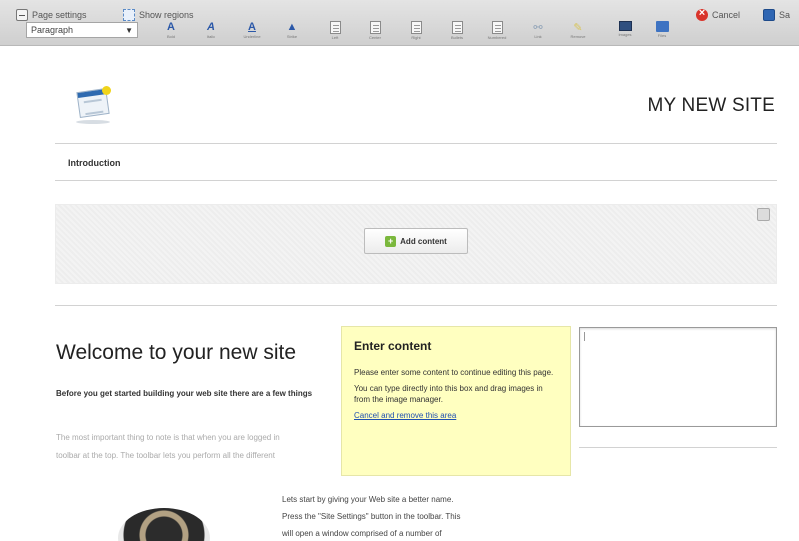  Describe the element at coordinates (625, 26) in the screenshot. I see `image-icon` at that location.